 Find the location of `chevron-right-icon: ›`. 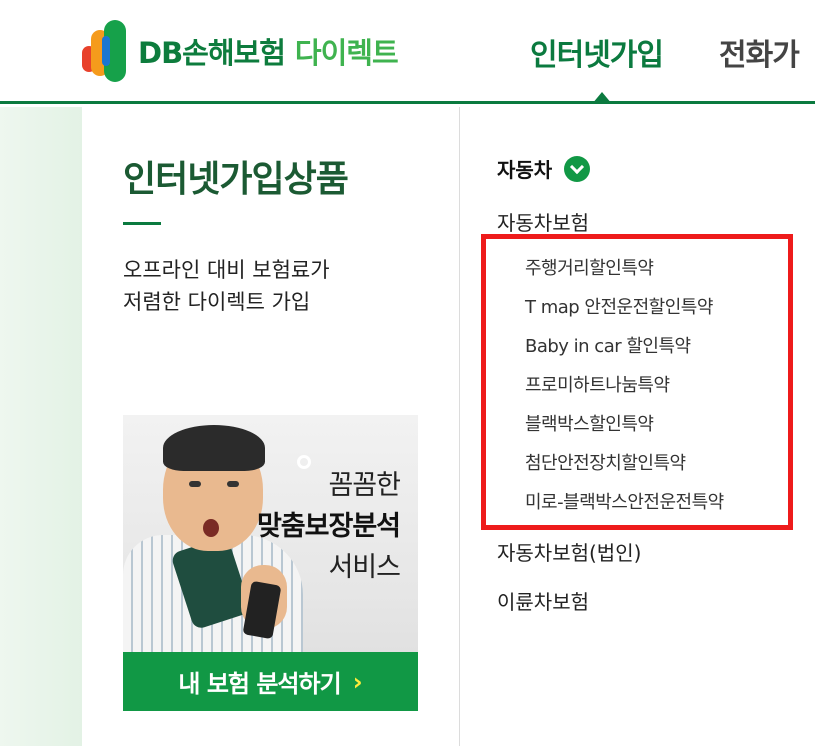

chevron-right-icon: › is located at coordinates (357, 681).